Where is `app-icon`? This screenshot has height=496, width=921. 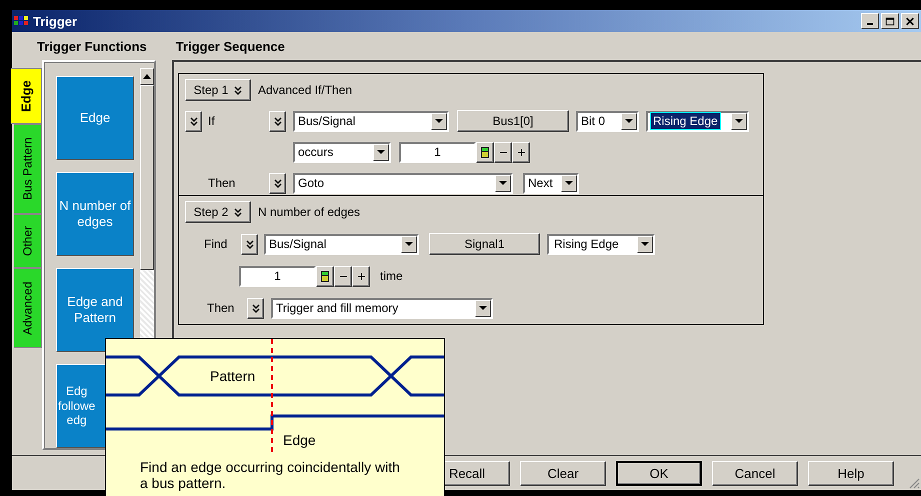 app-icon is located at coordinates (22, 21).